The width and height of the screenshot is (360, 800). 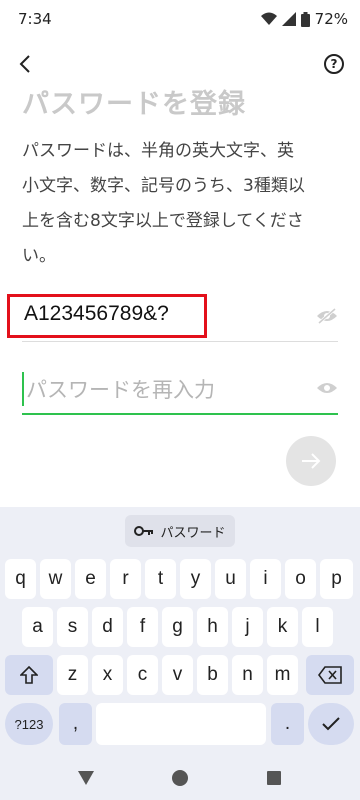 What do you see at coordinates (230, 579) in the screenshot?
I see `key-u: u` at bounding box center [230, 579].